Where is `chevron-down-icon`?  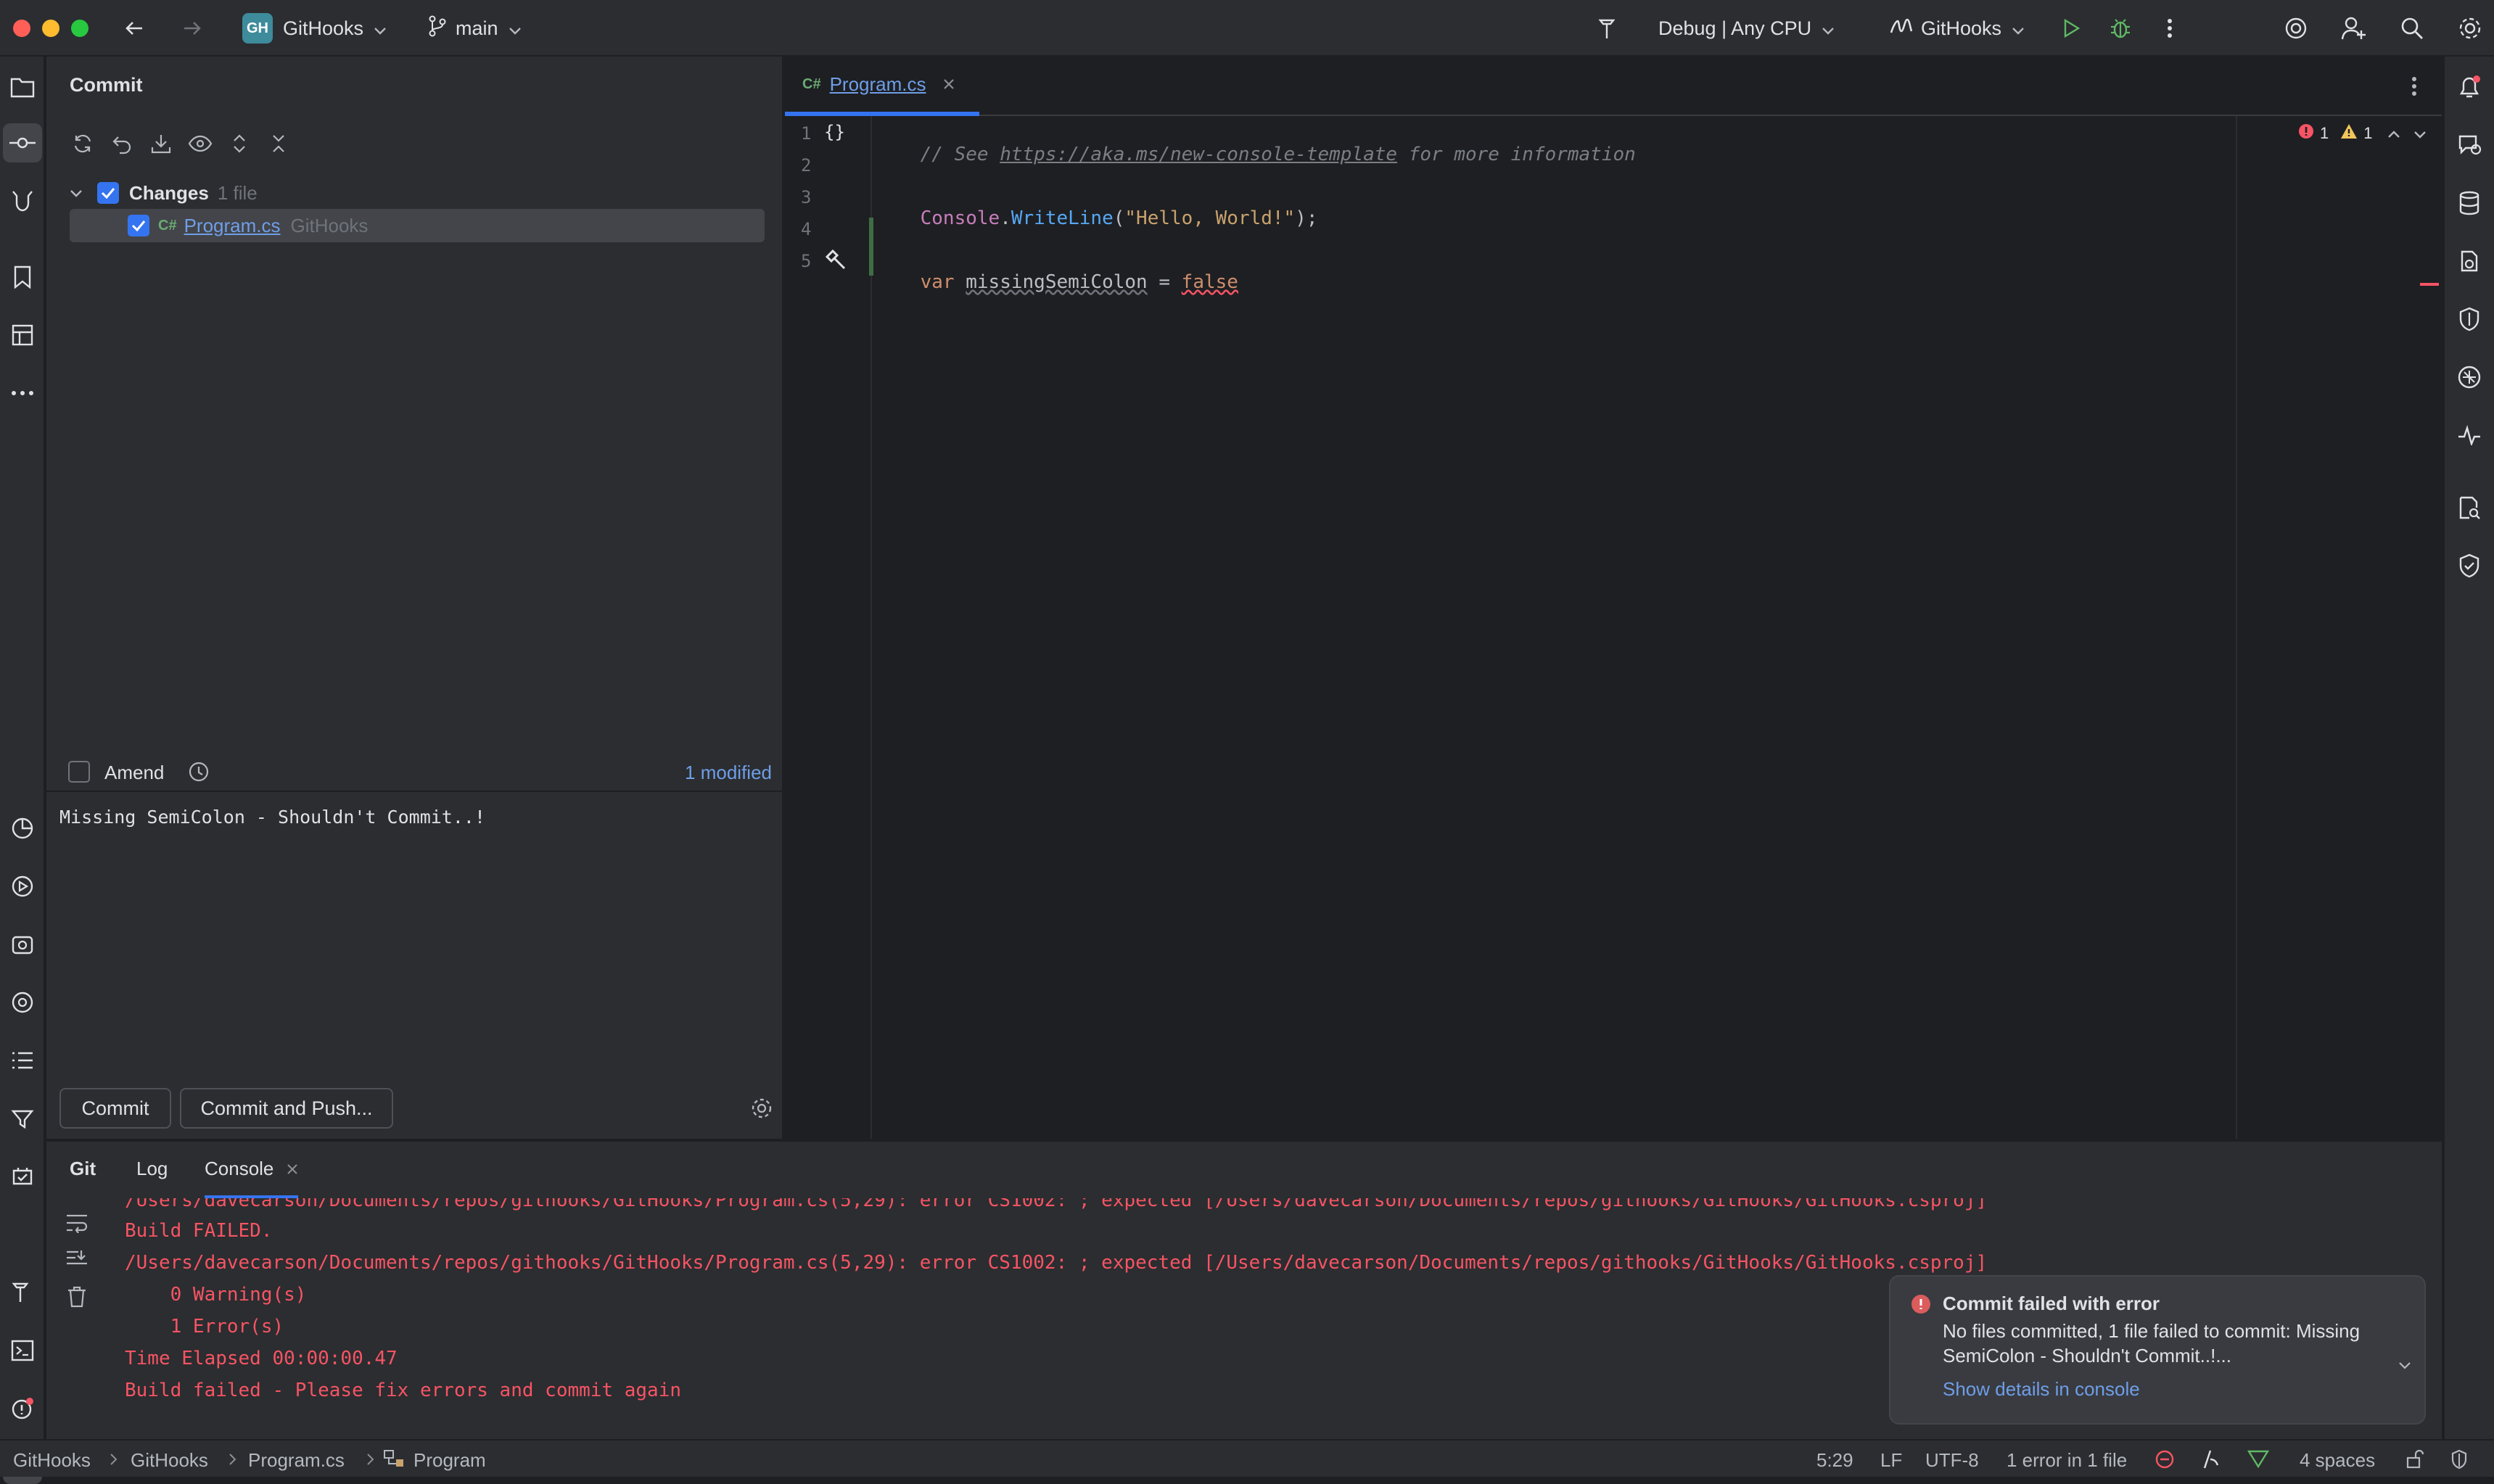 chevron-down-icon is located at coordinates (80, 193).